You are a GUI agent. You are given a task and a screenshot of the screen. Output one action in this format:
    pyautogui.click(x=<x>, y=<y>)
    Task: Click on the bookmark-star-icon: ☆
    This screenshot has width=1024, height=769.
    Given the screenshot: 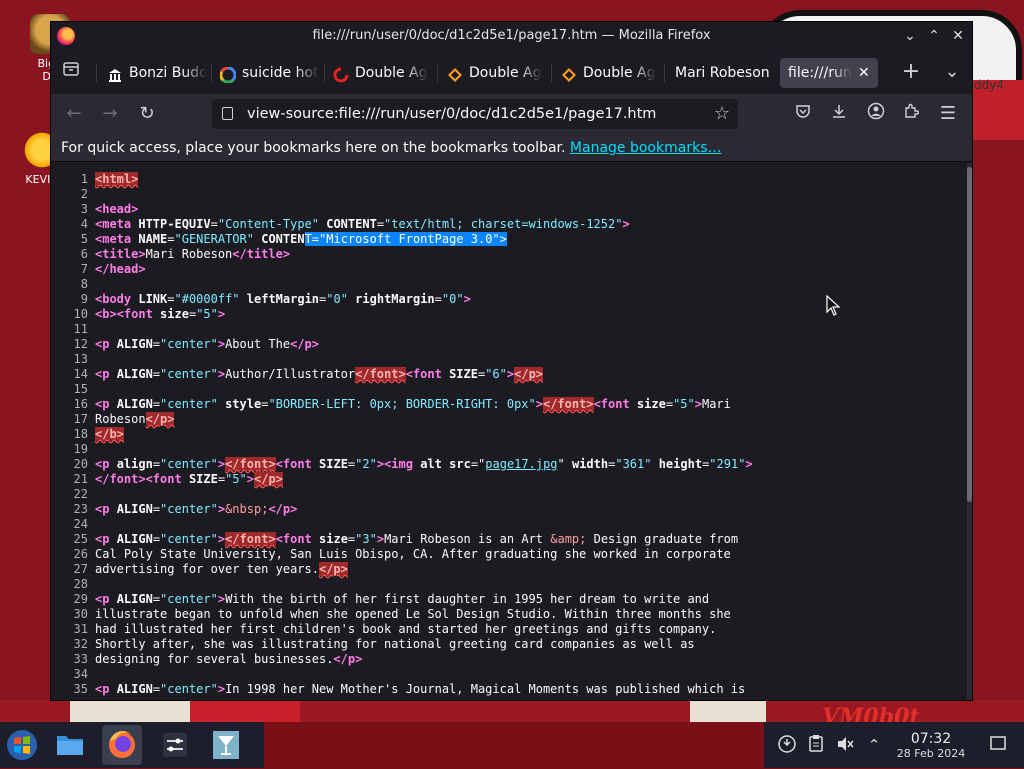 What is the action you would take?
    pyautogui.click(x=722, y=114)
    